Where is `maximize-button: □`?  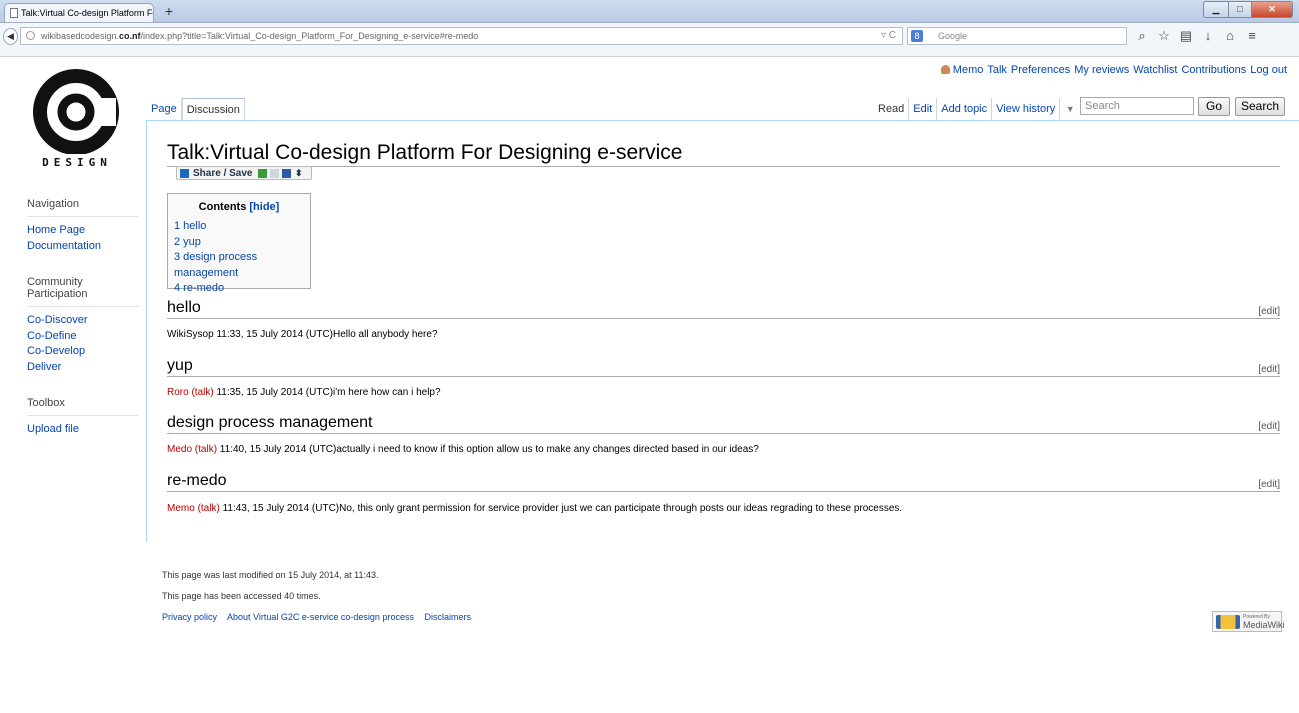 maximize-button: □ is located at coordinates (1240, 9).